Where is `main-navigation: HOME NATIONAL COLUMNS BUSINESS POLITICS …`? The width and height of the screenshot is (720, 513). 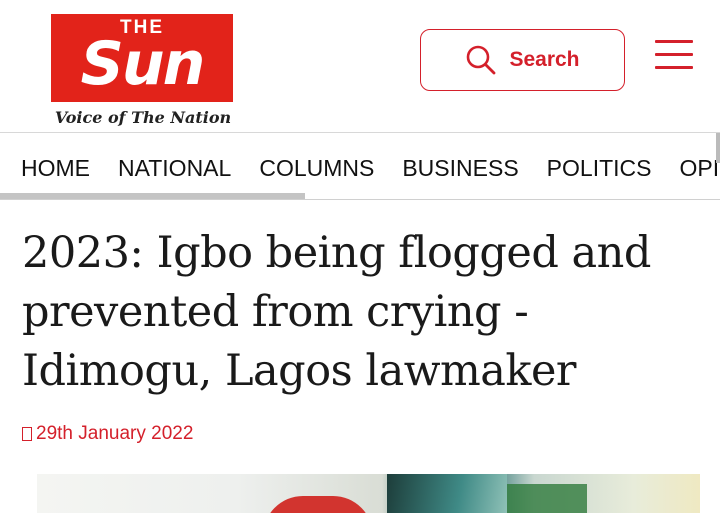
main-navigation: HOME NATIONAL COLUMNS BUSINESS POLITICS … is located at coordinates (360, 166).